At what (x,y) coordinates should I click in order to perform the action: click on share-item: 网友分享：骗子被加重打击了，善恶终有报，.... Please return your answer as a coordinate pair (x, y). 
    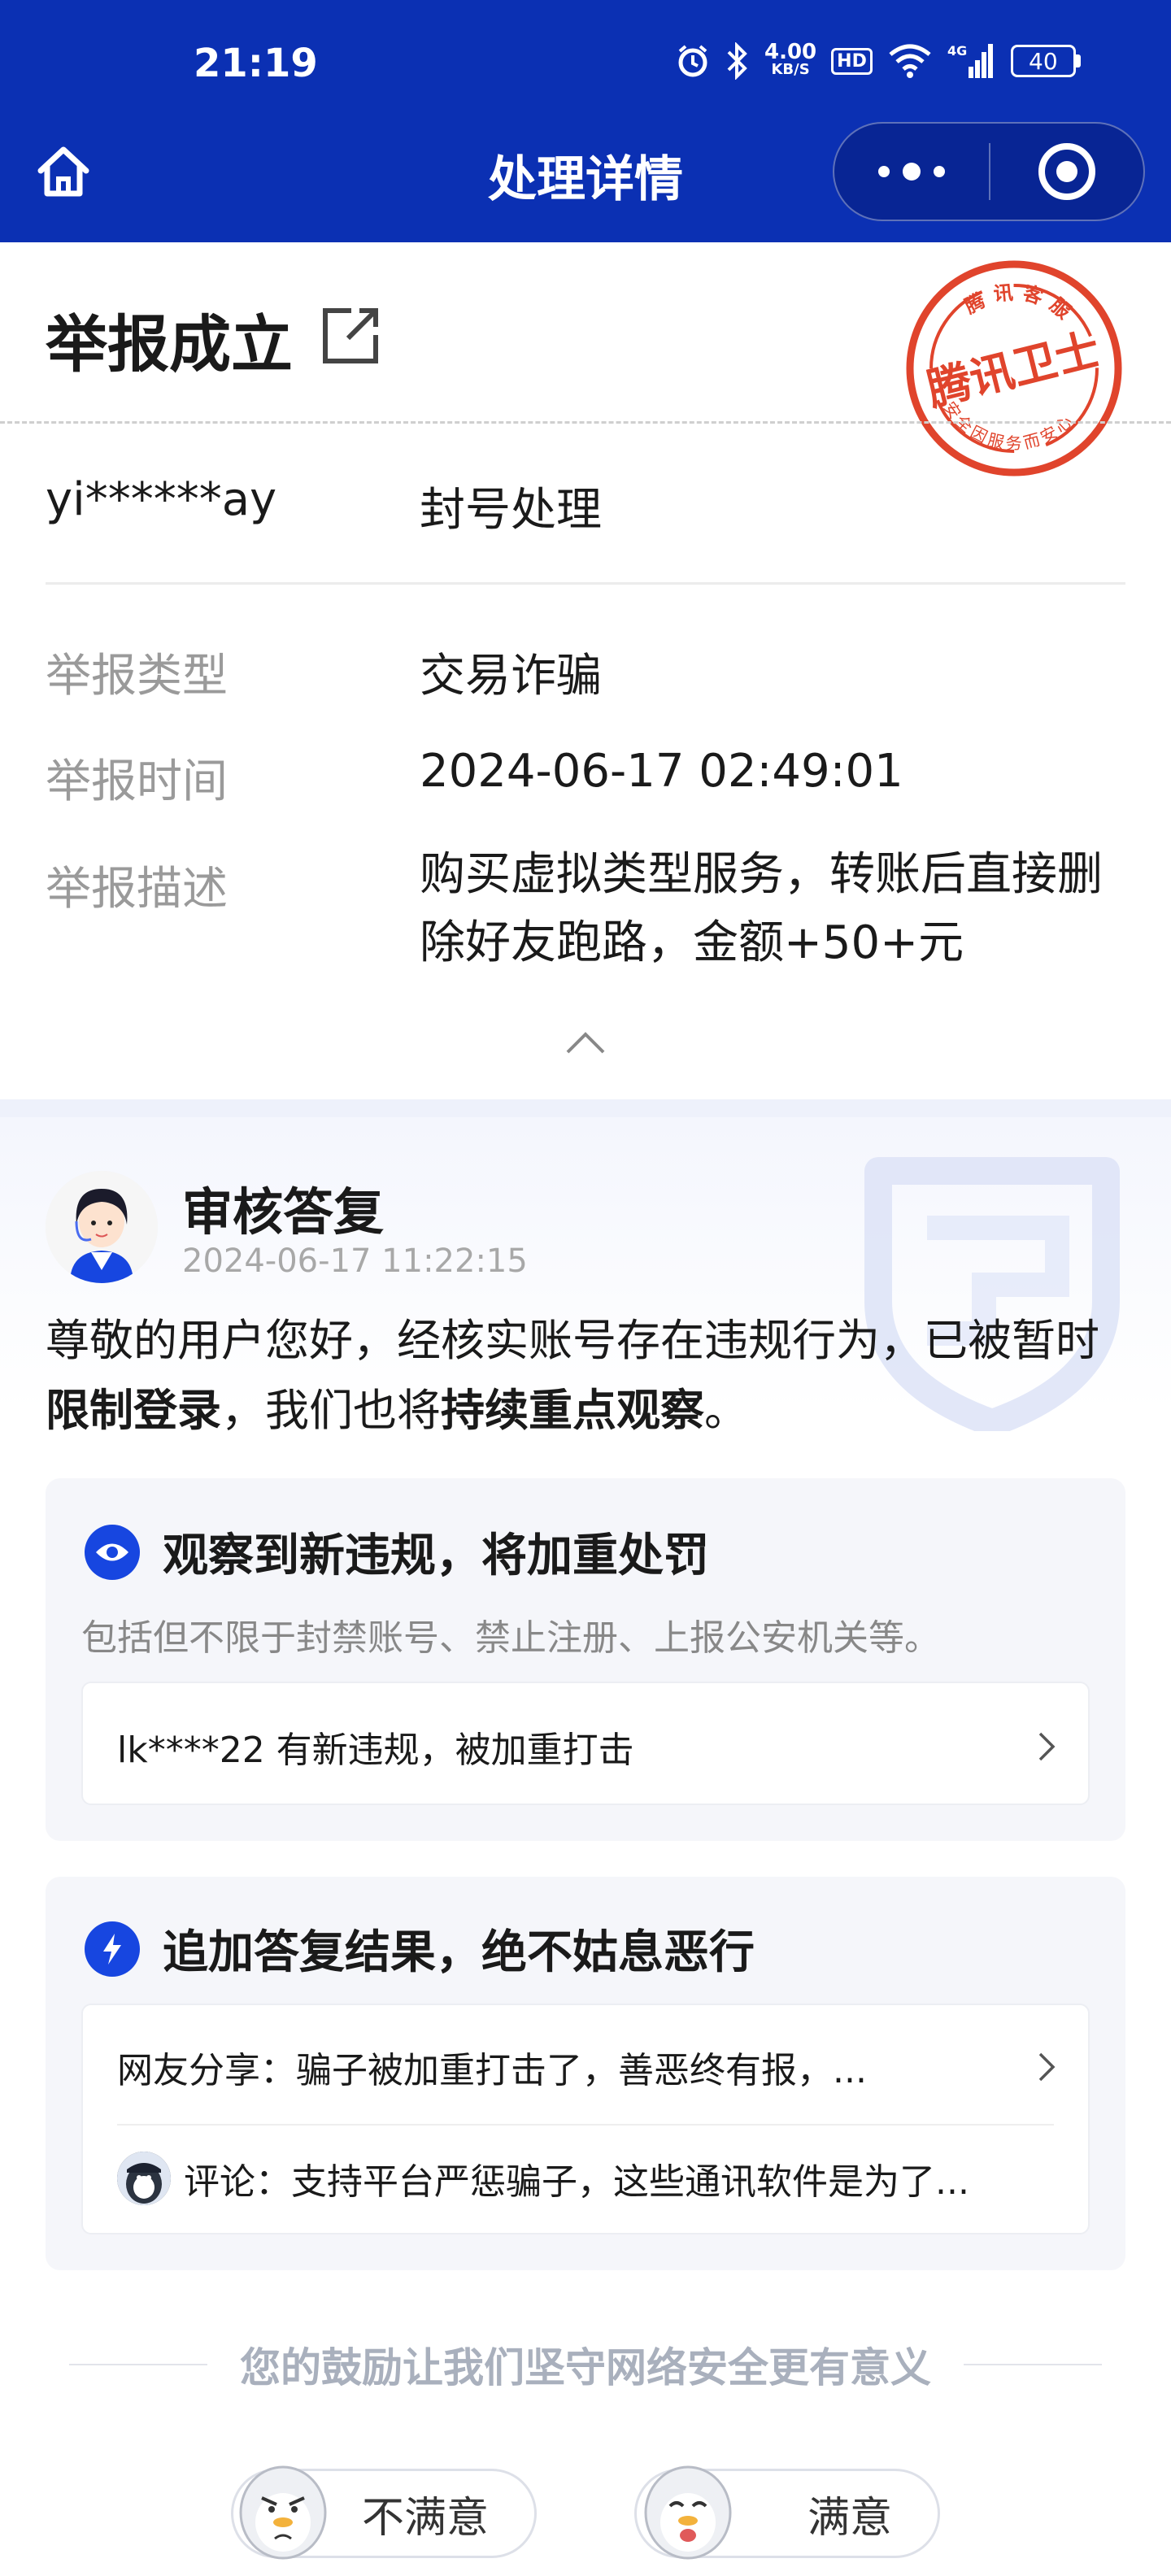
    Looking at the image, I should click on (586, 2067).